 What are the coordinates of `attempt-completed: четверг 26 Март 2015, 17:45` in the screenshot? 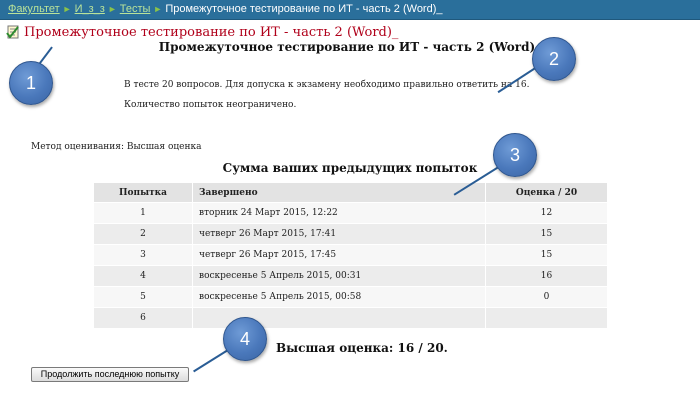 It's located at (339, 255).